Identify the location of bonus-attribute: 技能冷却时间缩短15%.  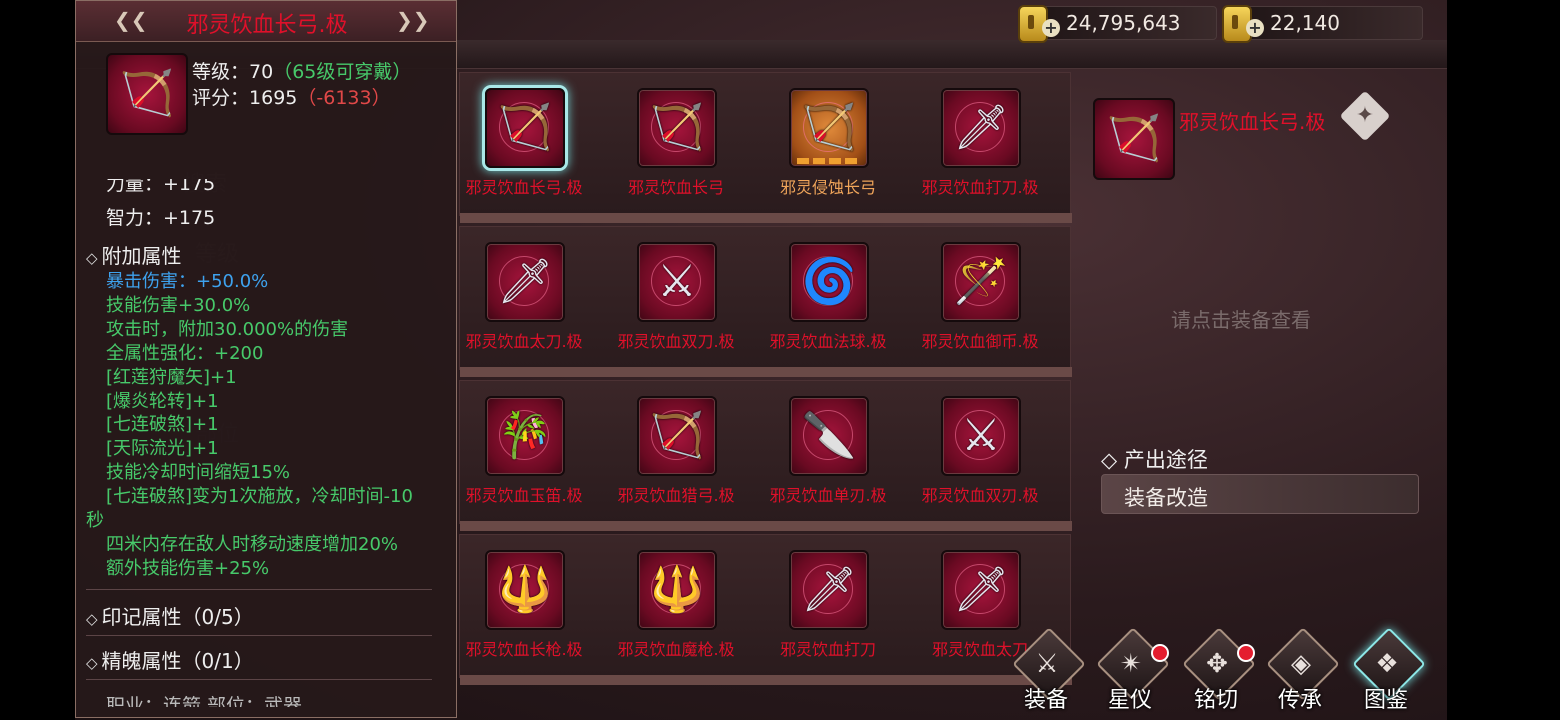
(198, 473).